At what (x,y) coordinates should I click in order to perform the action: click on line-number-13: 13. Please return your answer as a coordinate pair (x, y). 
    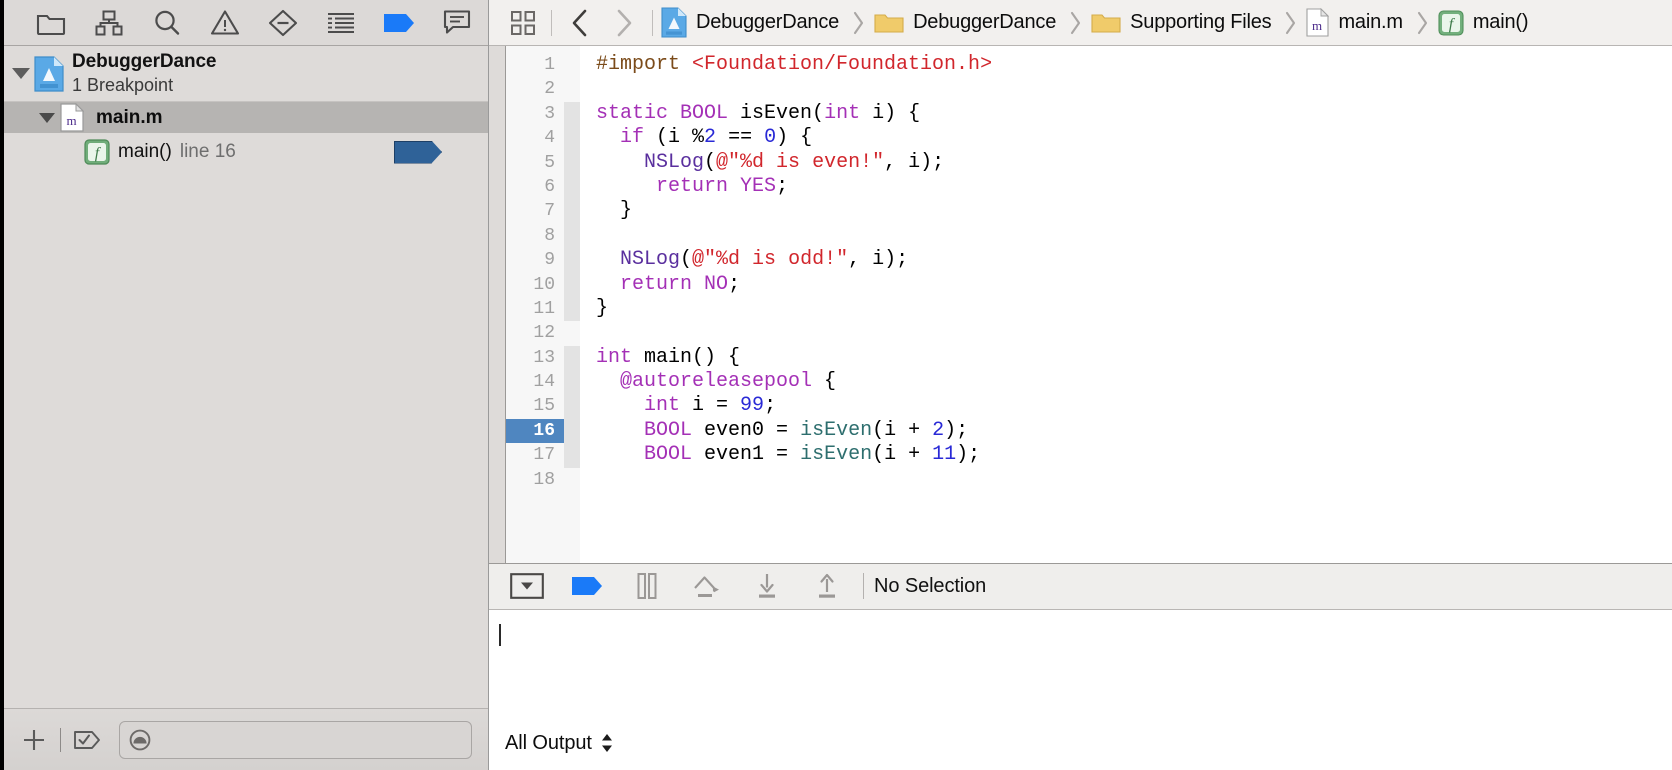
    Looking at the image, I should click on (535, 358).